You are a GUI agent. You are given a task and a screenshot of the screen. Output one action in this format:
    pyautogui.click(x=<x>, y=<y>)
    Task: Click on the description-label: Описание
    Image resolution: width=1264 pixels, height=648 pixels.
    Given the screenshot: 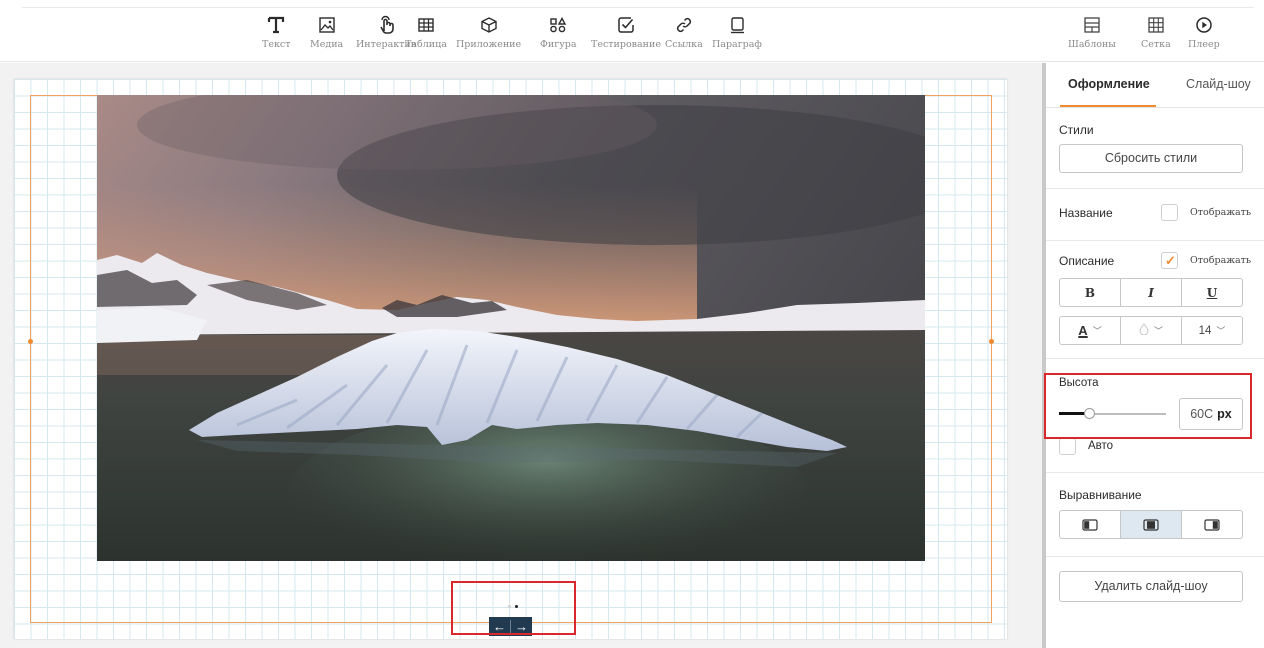 What is the action you would take?
    pyautogui.click(x=1087, y=261)
    